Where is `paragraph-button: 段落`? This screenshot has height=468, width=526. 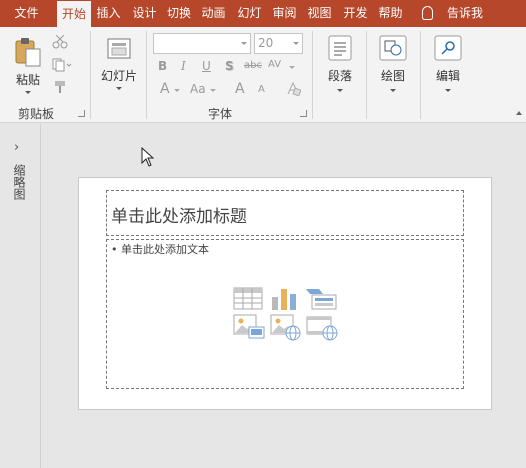
paragraph-button: 段落 is located at coordinates (340, 66).